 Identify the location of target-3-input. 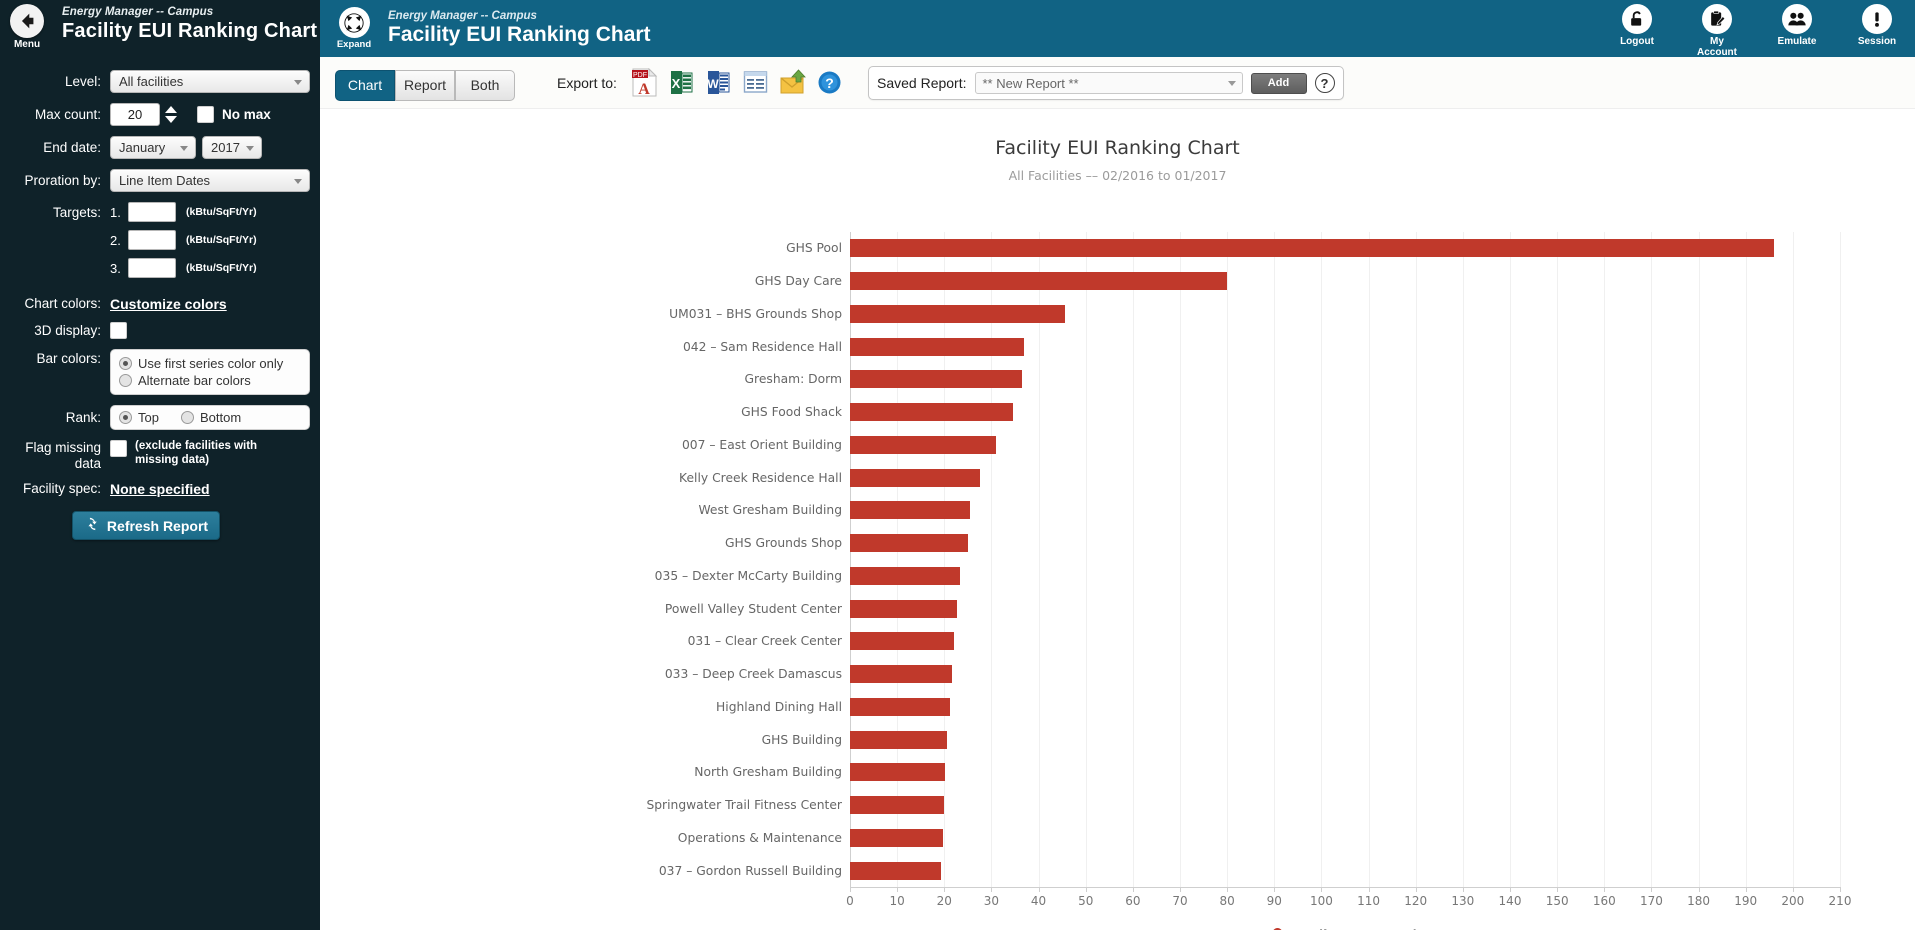
(152, 268).